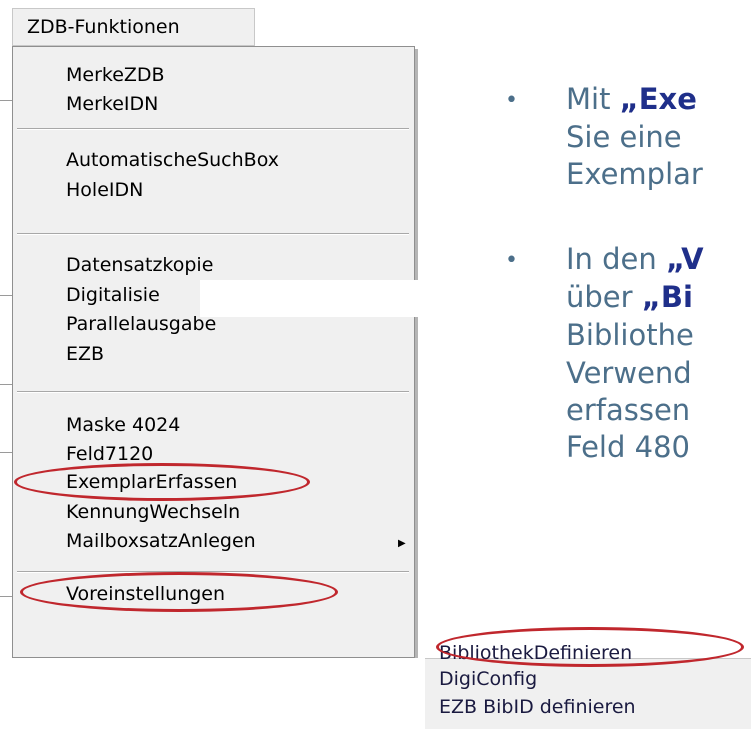 Image resolution: width=751 pixels, height=729 pixels. What do you see at coordinates (85, 354) in the screenshot?
I see `menu-item-ezb: EZB` at bounding box center [85, 354].